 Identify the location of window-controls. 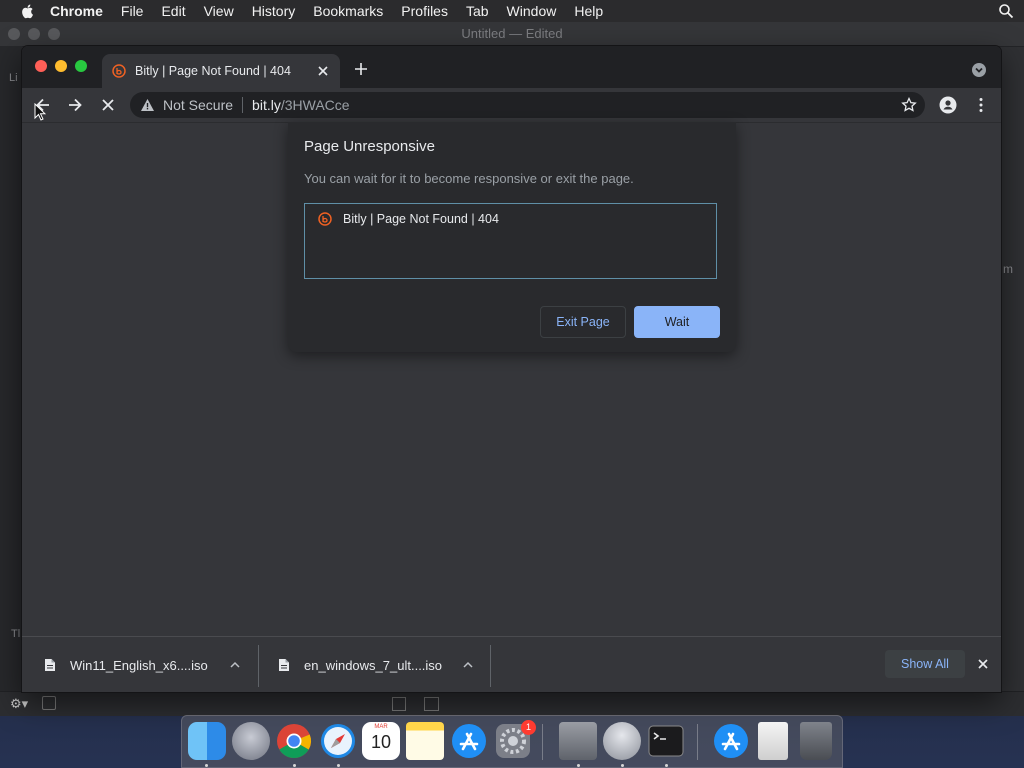
(61, 66).